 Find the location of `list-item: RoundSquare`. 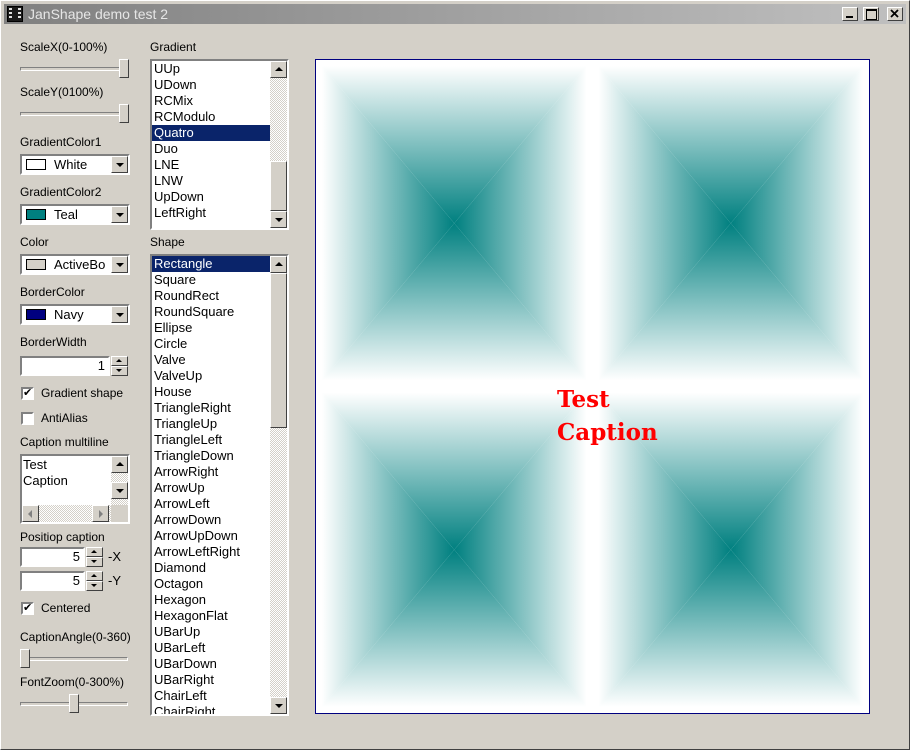

list-item: RoundSquare is located at coordinates (211, 312).